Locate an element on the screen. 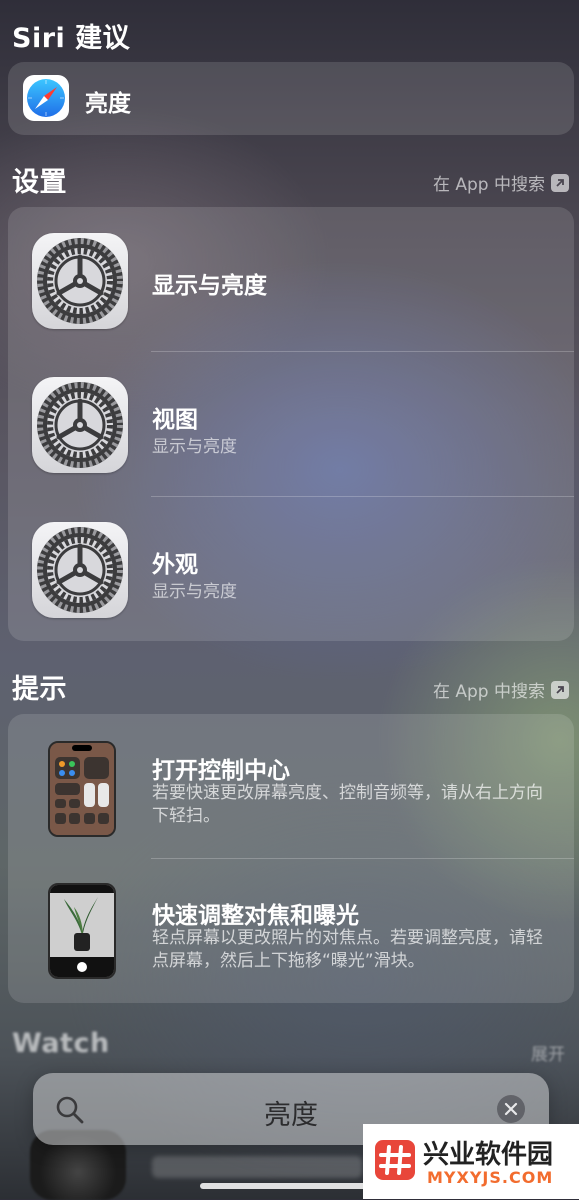  result-title: 显示与亮度 is located at coordinates (209, 286).